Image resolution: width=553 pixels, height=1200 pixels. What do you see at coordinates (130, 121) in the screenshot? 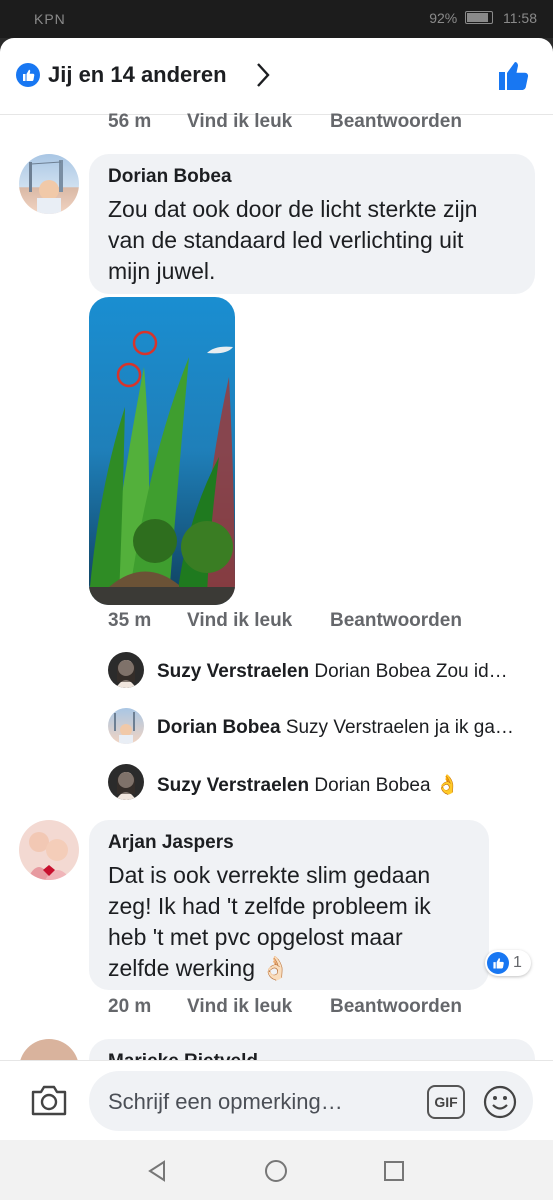
I see `comment-time: 56 m` at bounding box center [130, 121].